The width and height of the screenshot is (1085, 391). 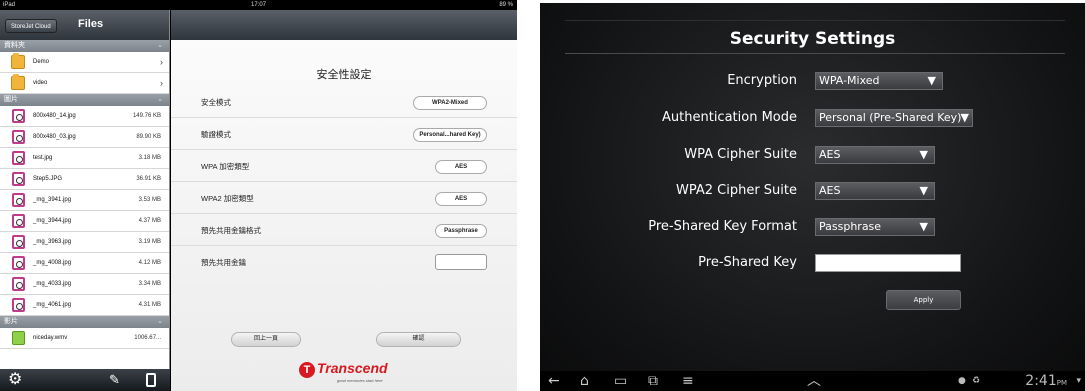 I want to click on file-name: _mg_3941.jpg, so click(x=52, y=200).